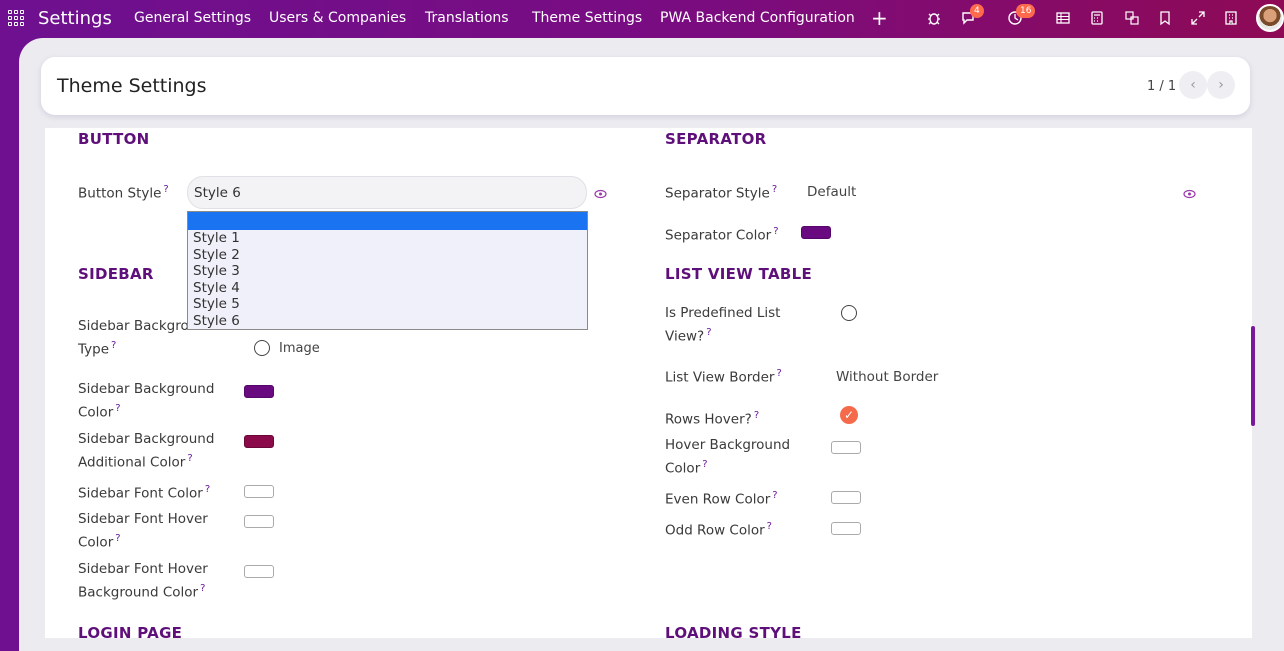  Describe the element at coordinates (259, 441) in the screenshot. I see `sidebar-bg-add-color-swatch` at that location.